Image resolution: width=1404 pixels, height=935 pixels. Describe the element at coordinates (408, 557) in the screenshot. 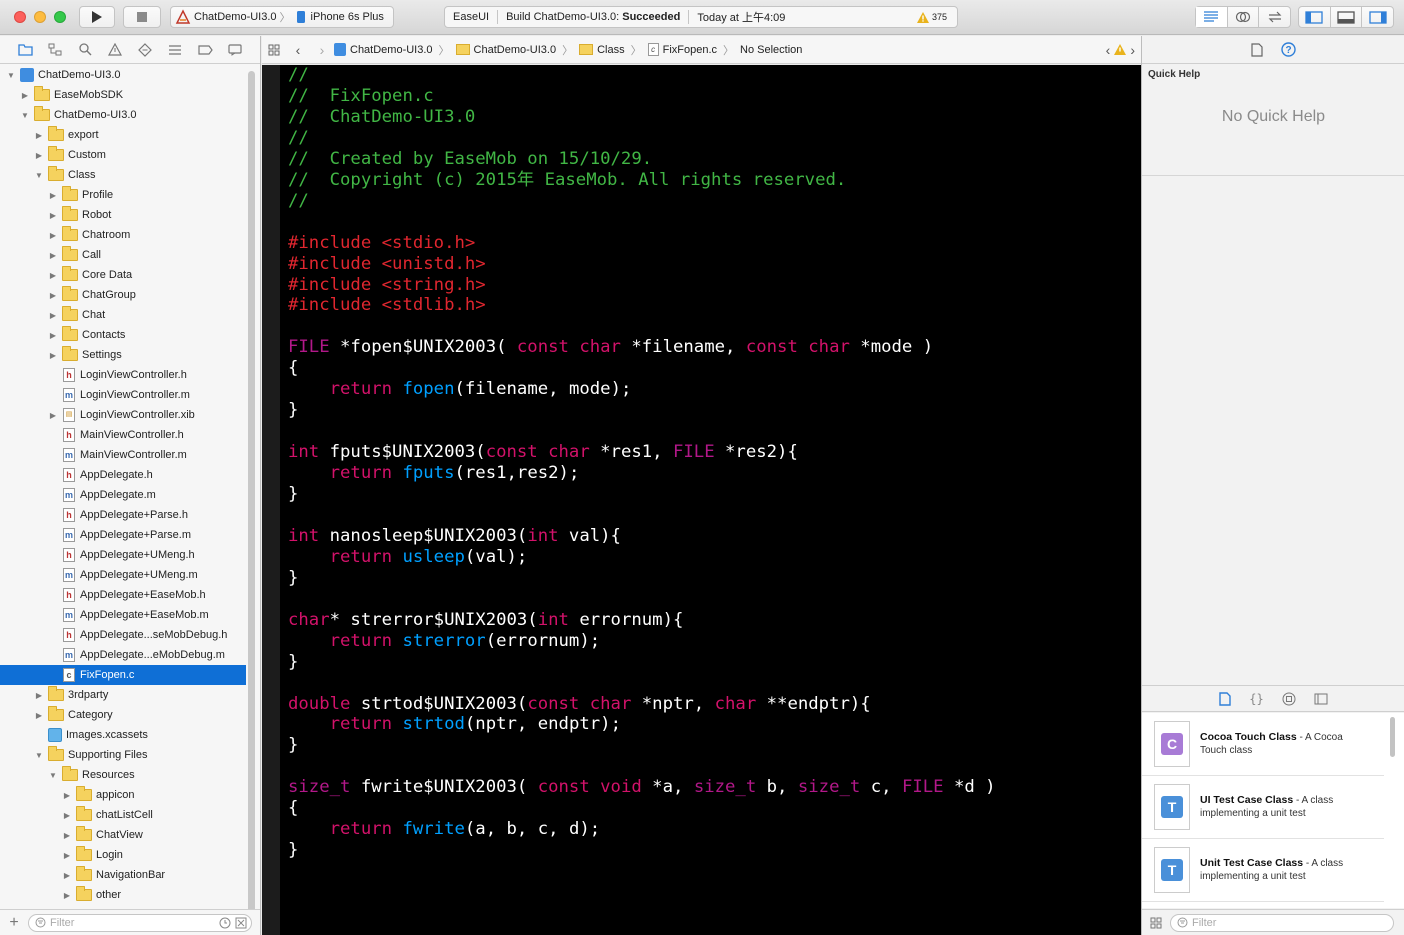

I see `code-line: return usleep(val);` at that location.